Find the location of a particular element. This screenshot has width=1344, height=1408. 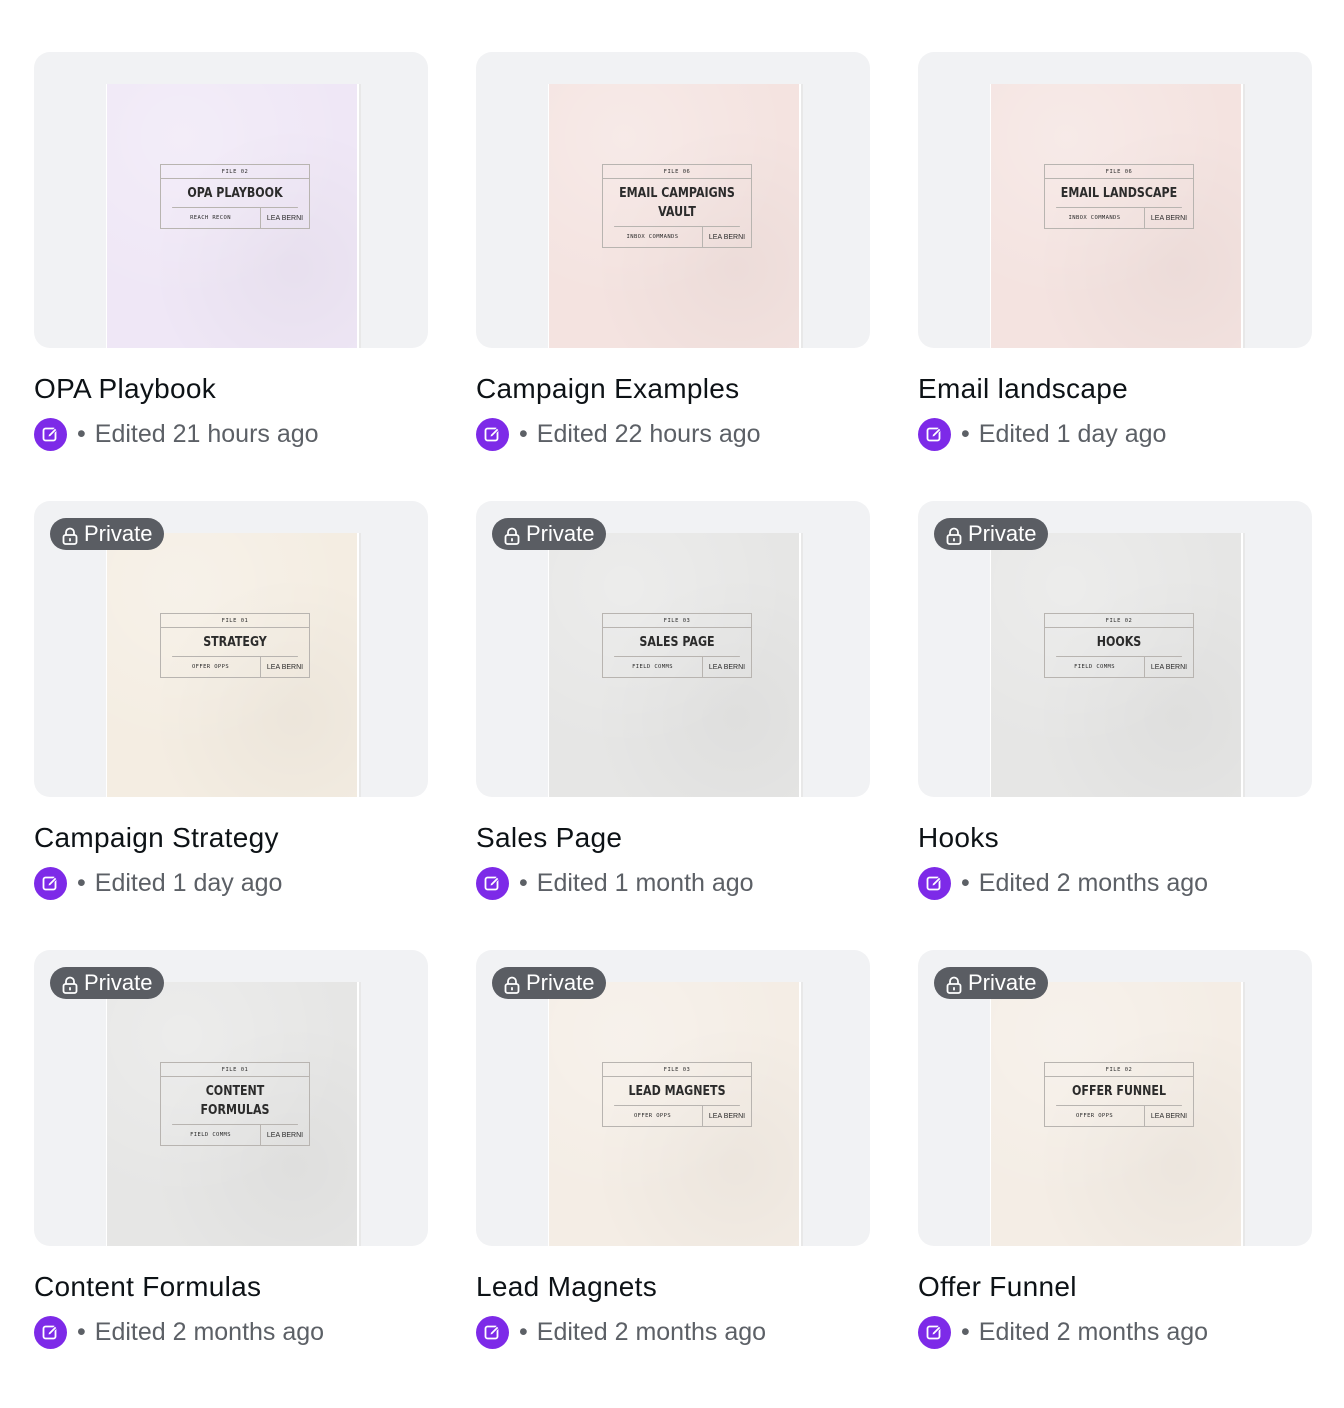

design-title: Sales Page is located at coordinates (673, 838).